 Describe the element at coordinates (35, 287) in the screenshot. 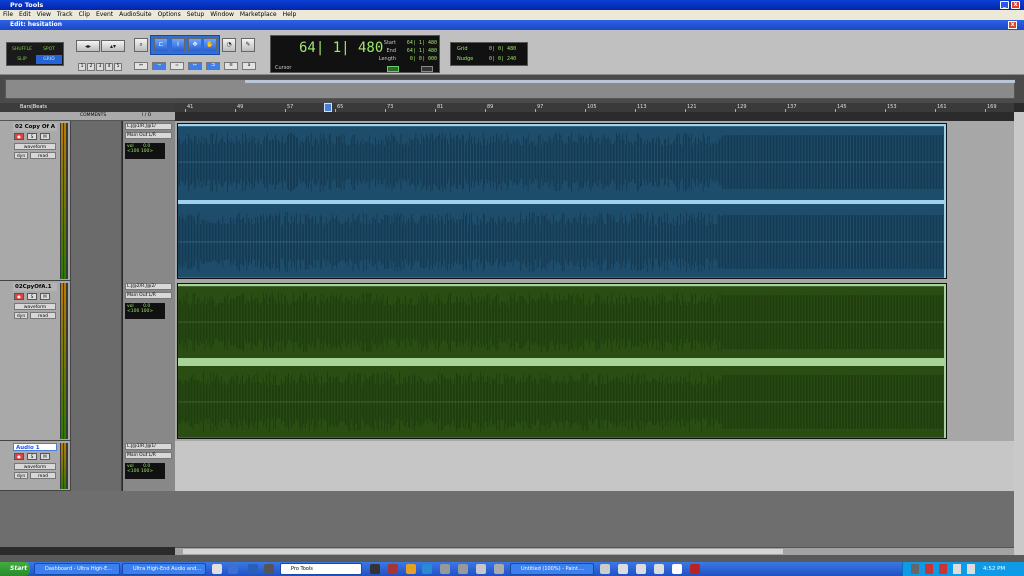

I see `track-2-name: 02CpyOfA.1` at that location.